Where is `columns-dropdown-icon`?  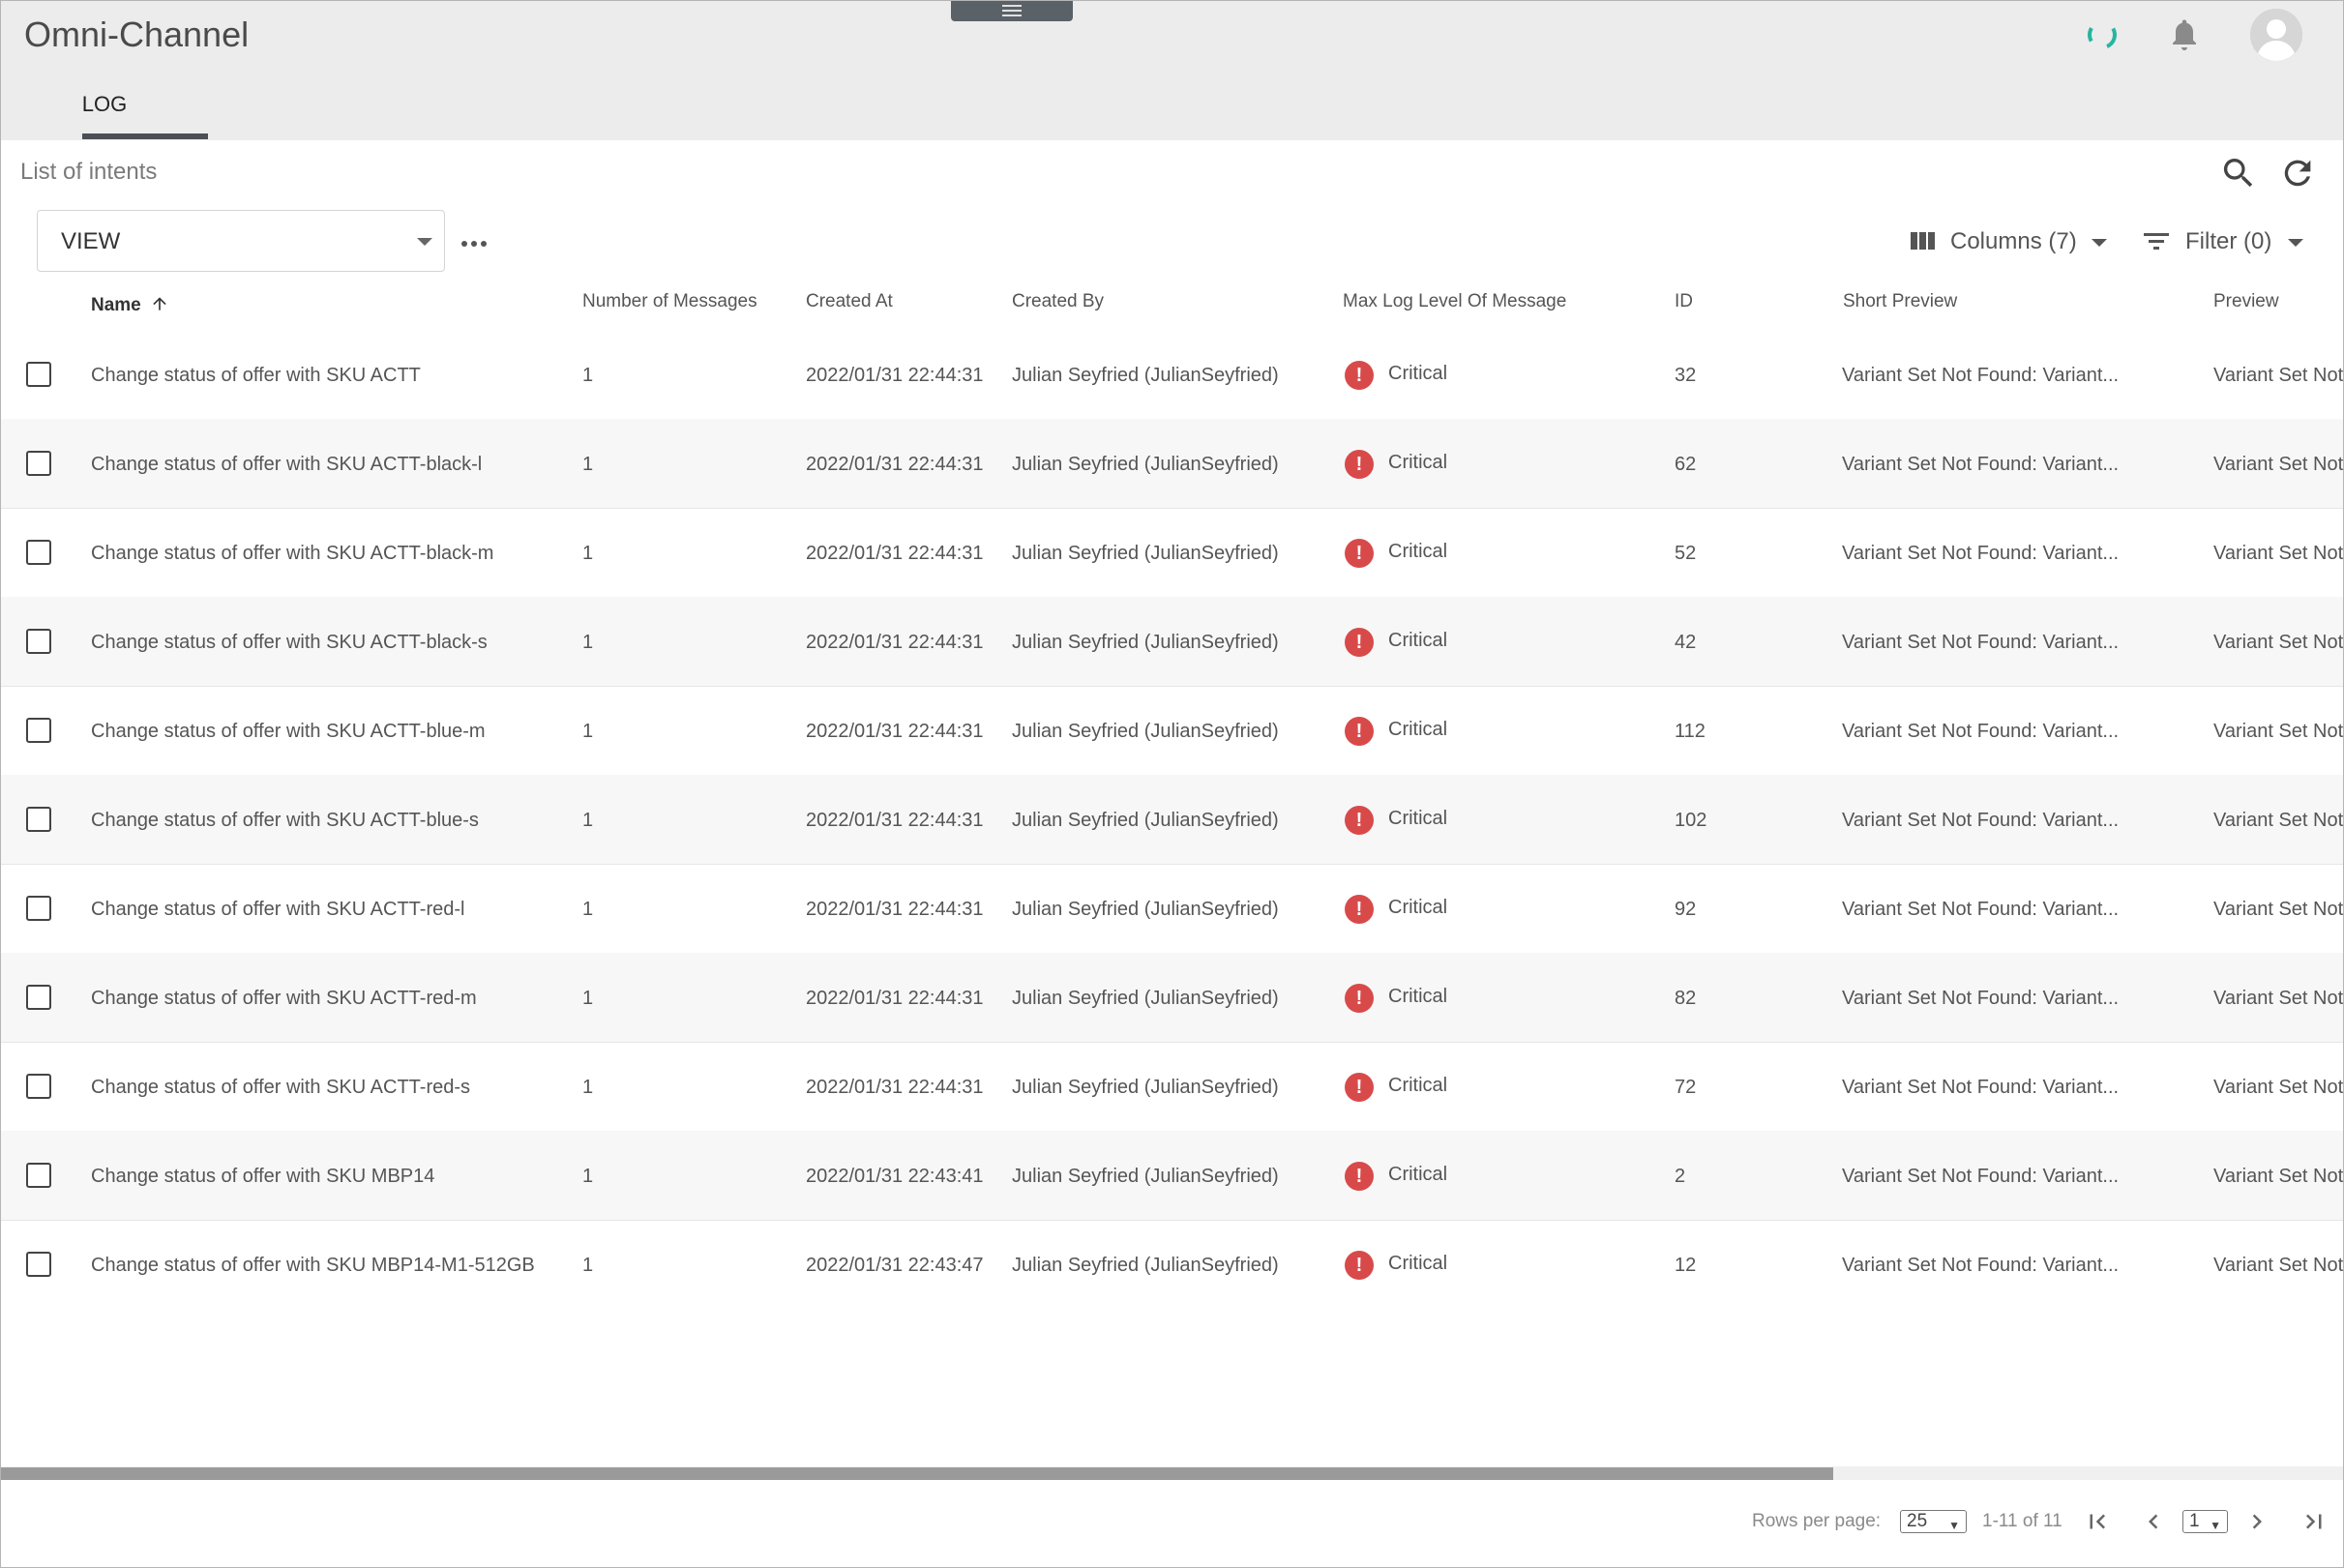
columns-dropdown-icon is located at coordinates (2099, 243).